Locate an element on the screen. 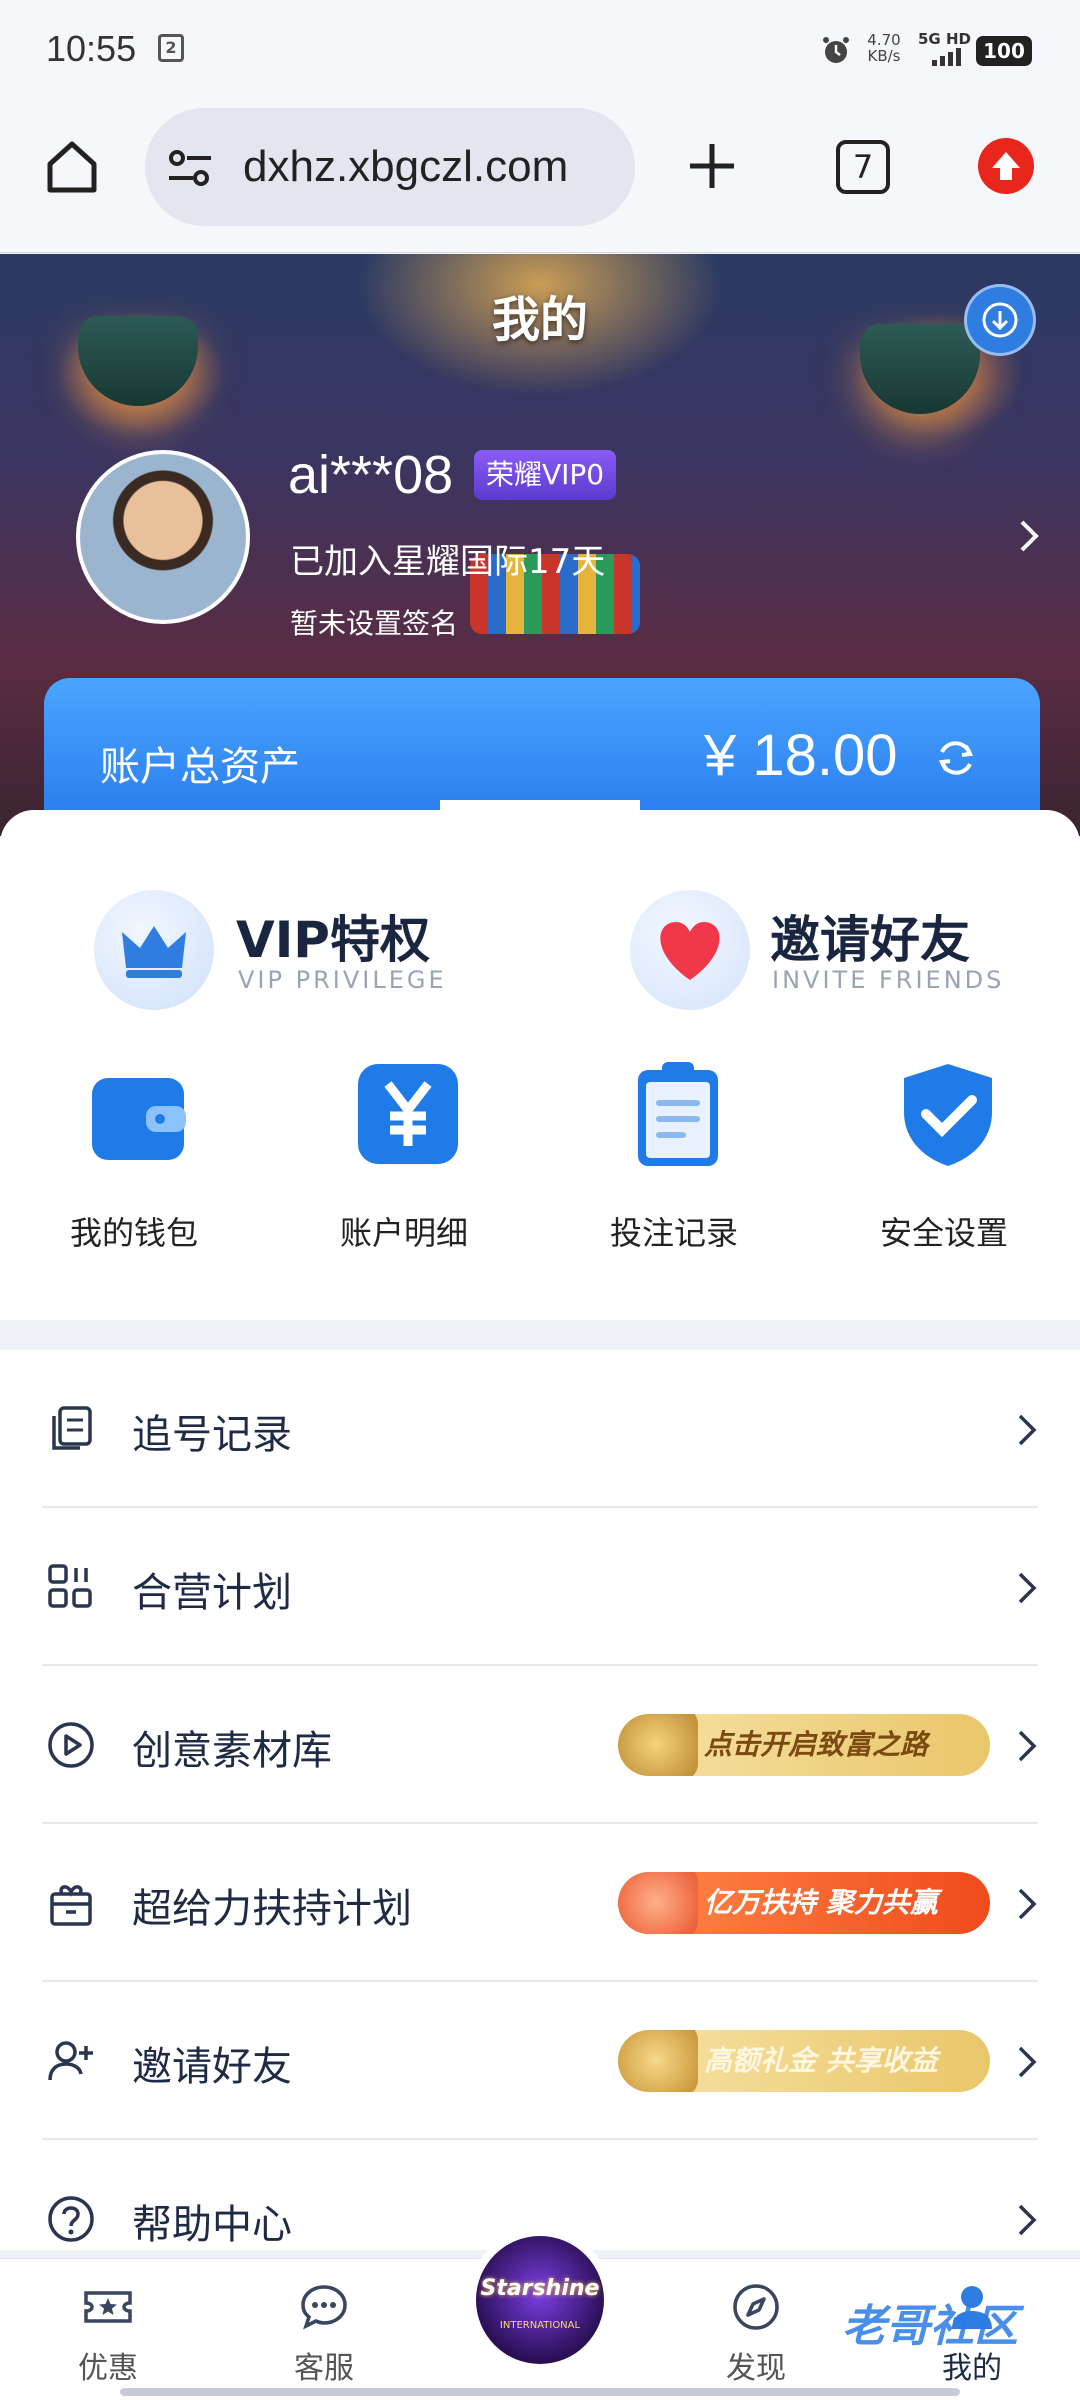 The width and height of the screenshot is (1080, 2400). site-settings-icon is located at coordinates (190, 168).